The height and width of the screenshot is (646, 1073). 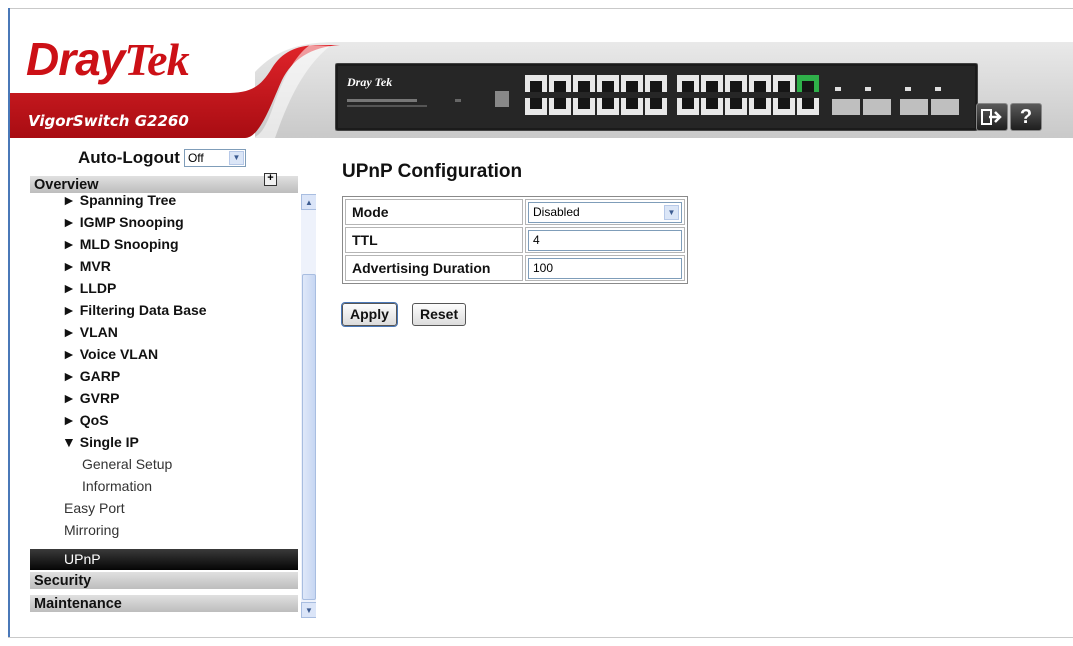 I want to click on mode-cell: Disabled ▼, so click(x=605, y=212).